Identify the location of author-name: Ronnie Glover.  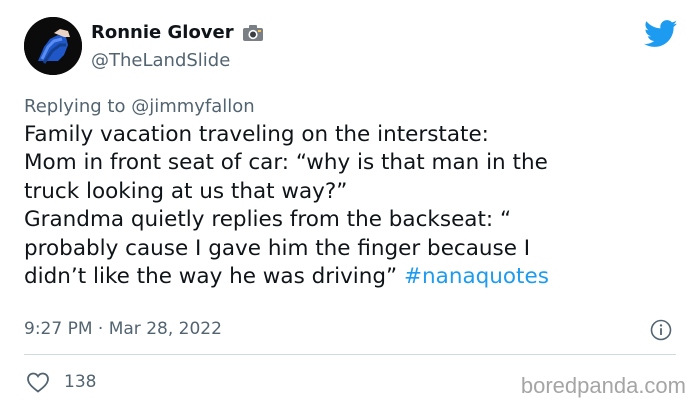
(162, 32).